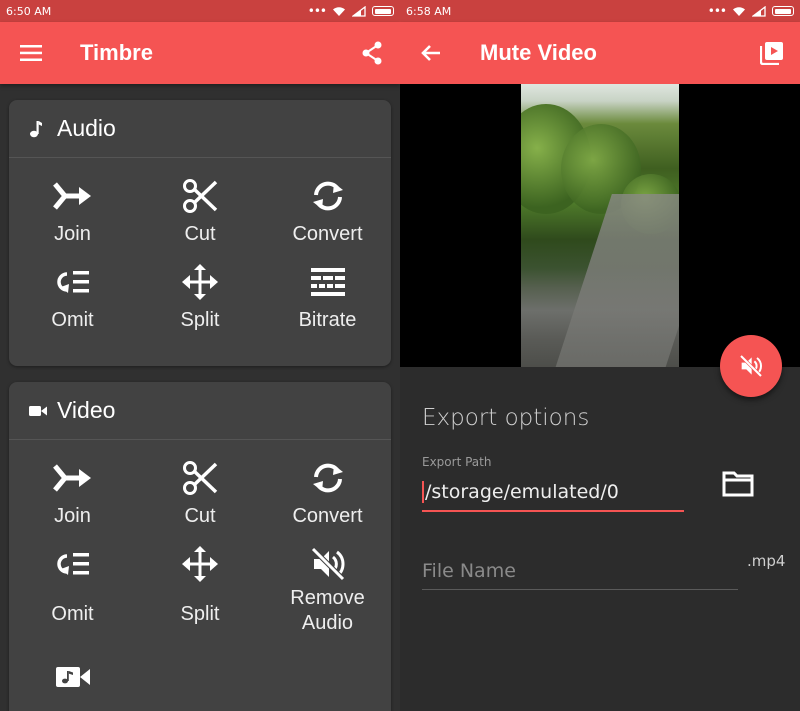  I want to click on menu-button, so click(31, 53).